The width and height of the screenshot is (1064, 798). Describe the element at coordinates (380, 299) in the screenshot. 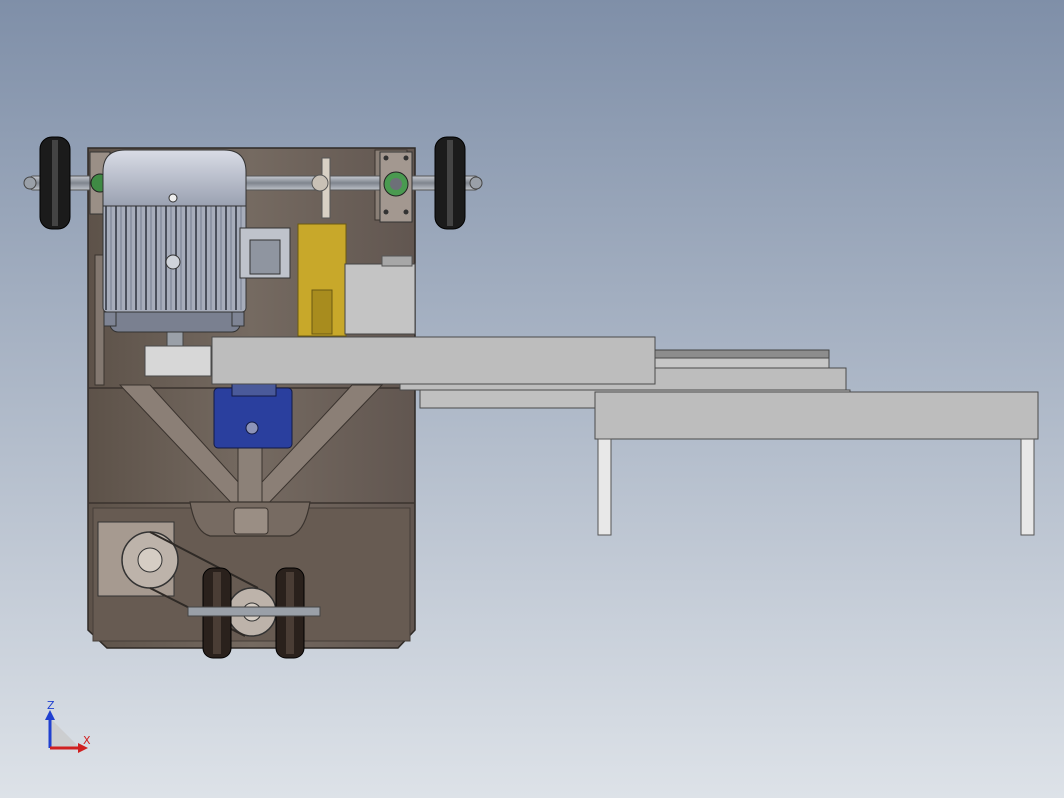

I see `control-box` at that location.